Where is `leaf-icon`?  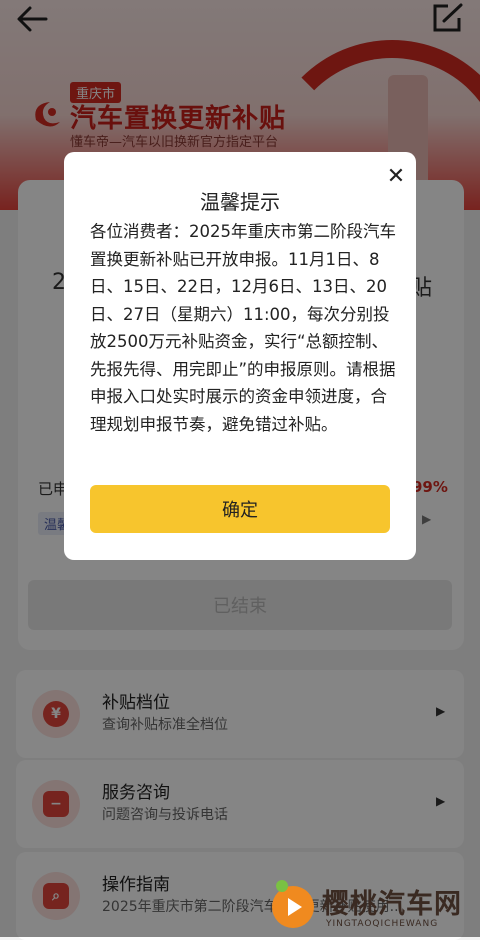
leaf-icon is located at coordinates (282, 886).